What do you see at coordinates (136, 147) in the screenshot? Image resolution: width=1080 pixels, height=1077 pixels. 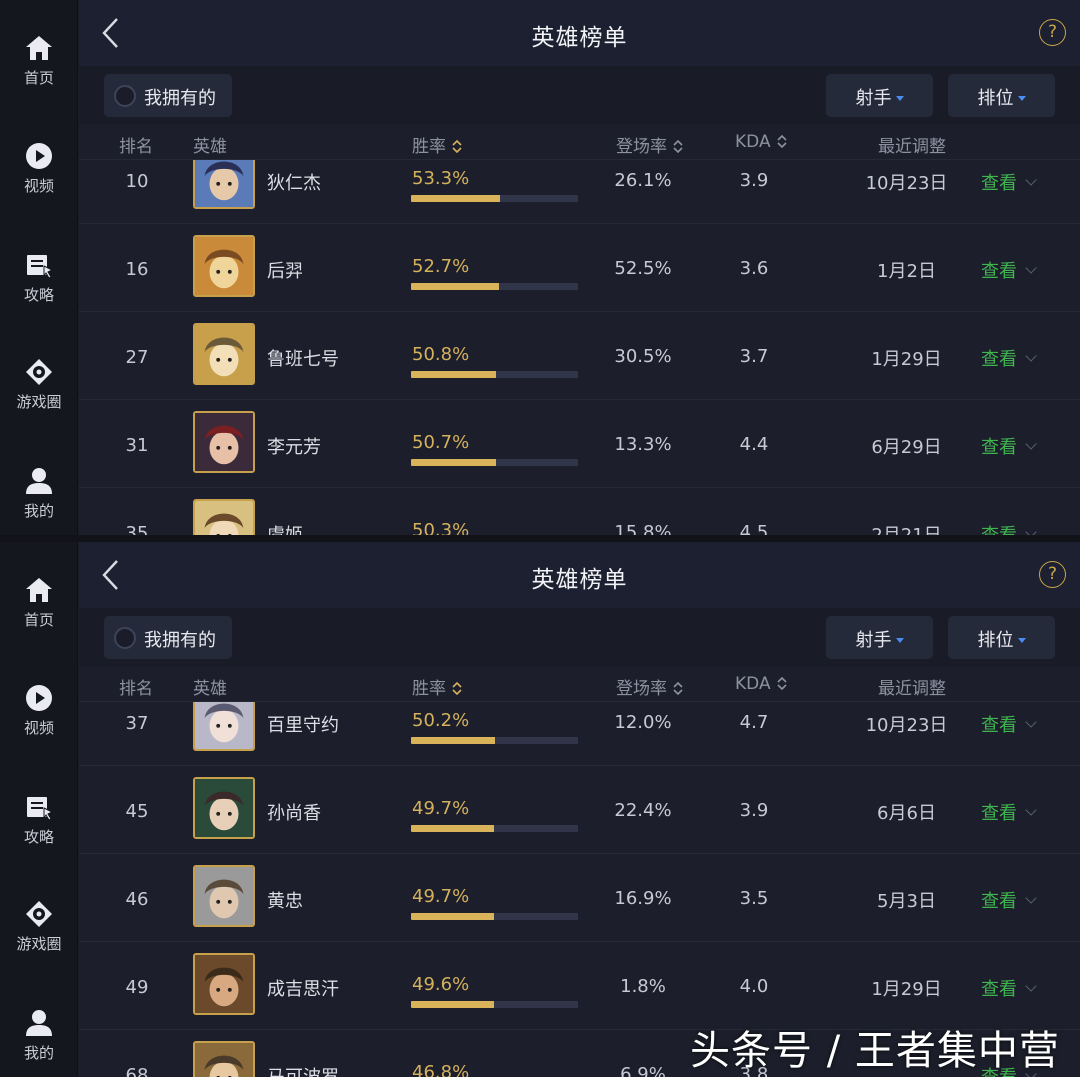 I see `col-rank: 排名` at bounding box center [136, 147].